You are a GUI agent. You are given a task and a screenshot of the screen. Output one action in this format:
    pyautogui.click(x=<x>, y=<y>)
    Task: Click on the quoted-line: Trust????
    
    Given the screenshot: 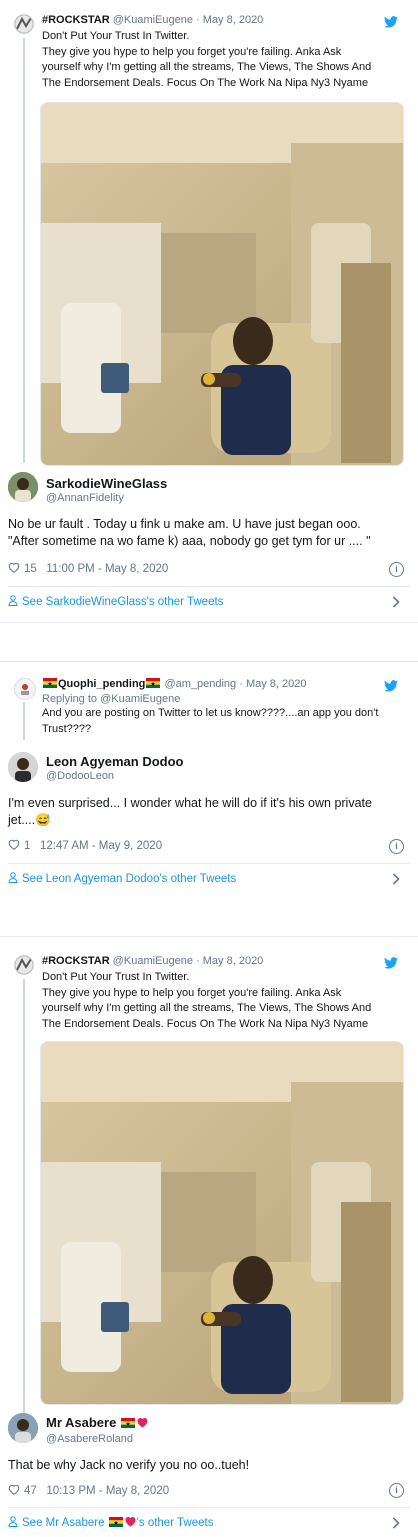 What is the action you would take?
    pyautogui.click(x=67, y=728)
    